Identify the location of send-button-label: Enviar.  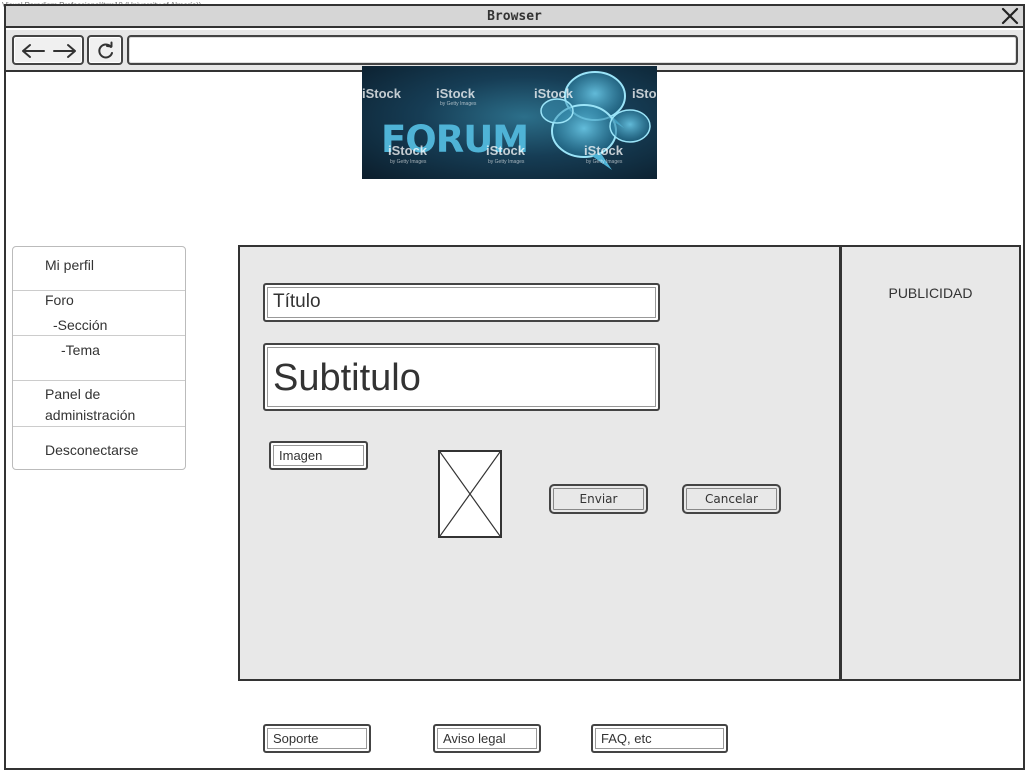
(598, 499).